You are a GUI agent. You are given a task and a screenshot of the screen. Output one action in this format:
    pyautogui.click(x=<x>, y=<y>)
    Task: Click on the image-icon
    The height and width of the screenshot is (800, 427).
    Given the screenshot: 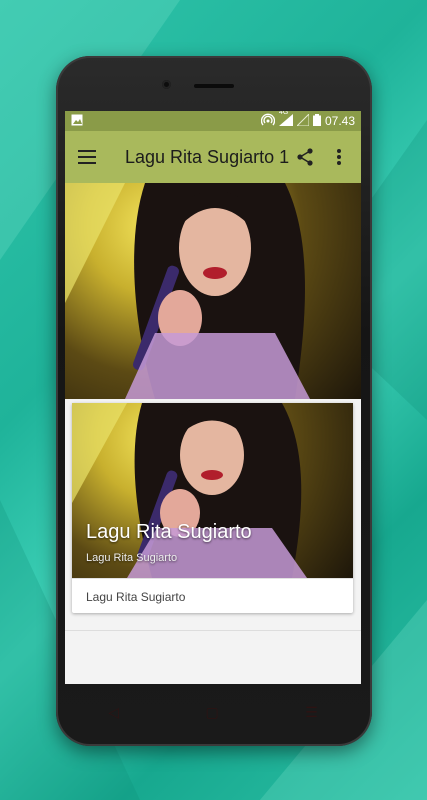 What is the action you would take?
    pyautogui.click(x=77, y=121)
    